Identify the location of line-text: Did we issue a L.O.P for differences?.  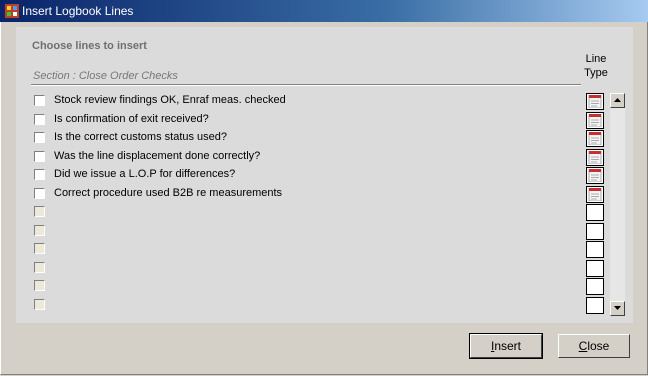
(145, 174).